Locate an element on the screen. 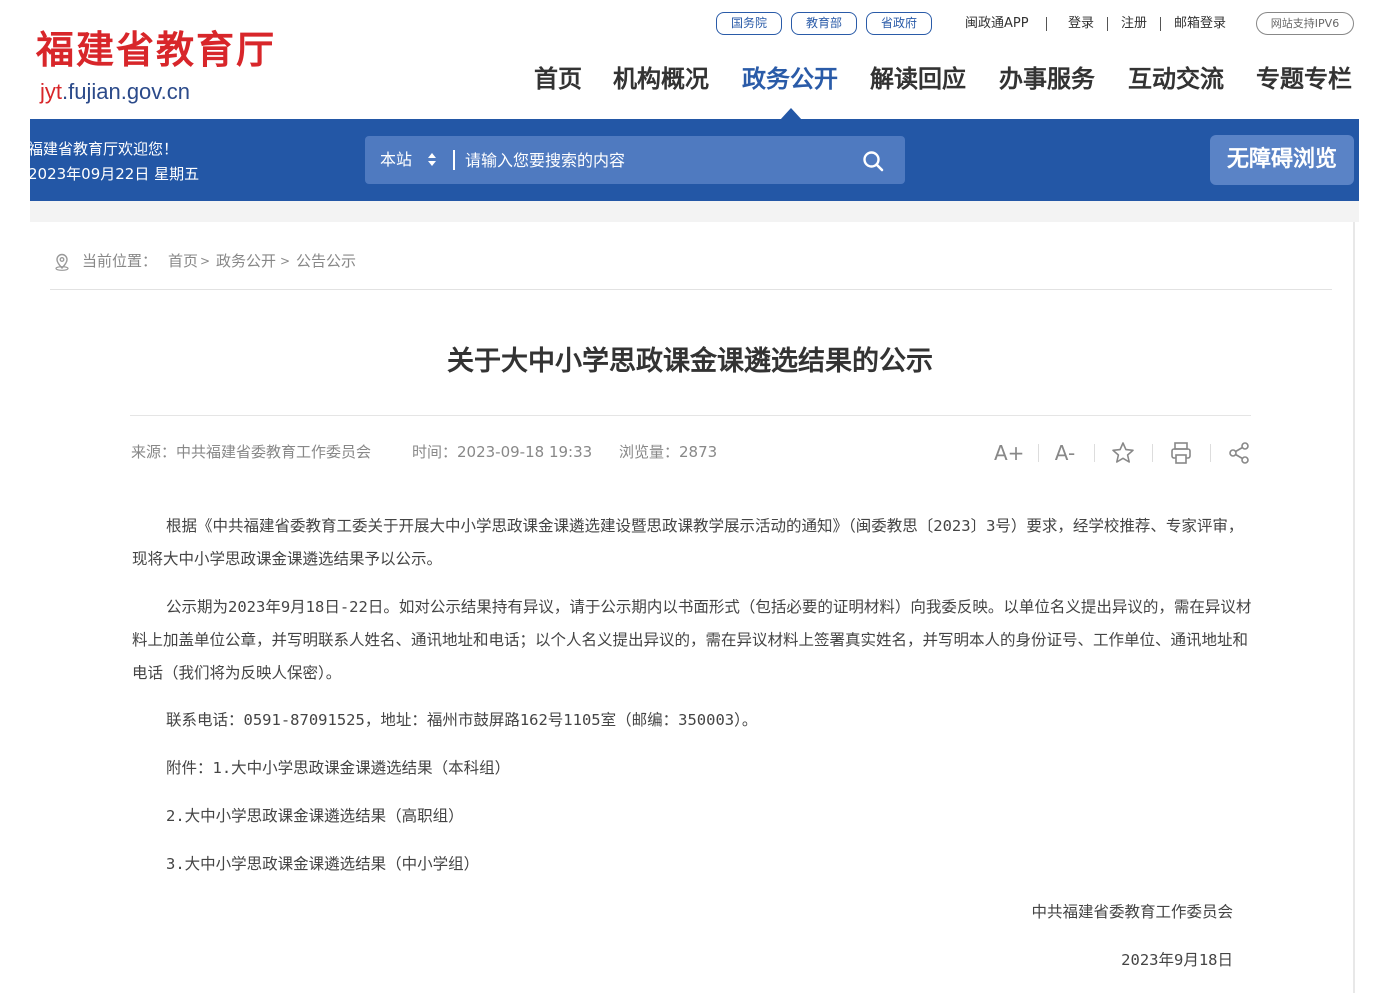  top-link-mail-login: 邮箱登录 is located at coordinates (1200, 23).